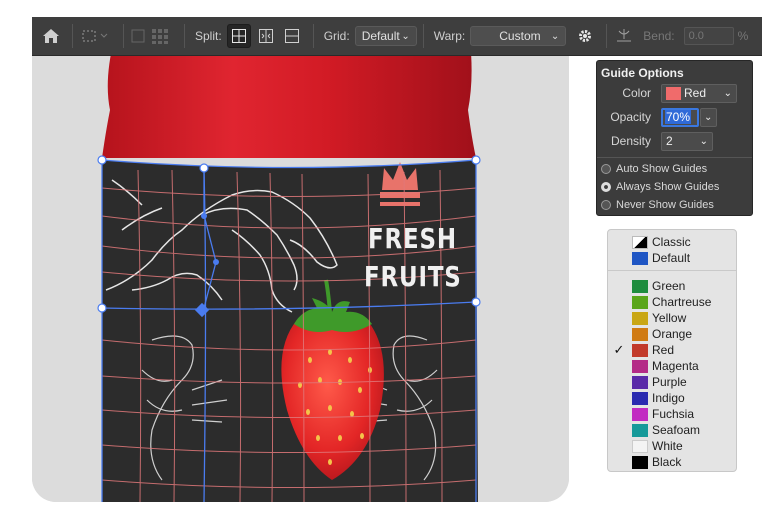 Image resolution: width=780 pixels, height=527 pixels. What do you see at coordinates (630, 141) in the screenshot?
I see `guide-density-label: Density` at bounding box center [630, 141].